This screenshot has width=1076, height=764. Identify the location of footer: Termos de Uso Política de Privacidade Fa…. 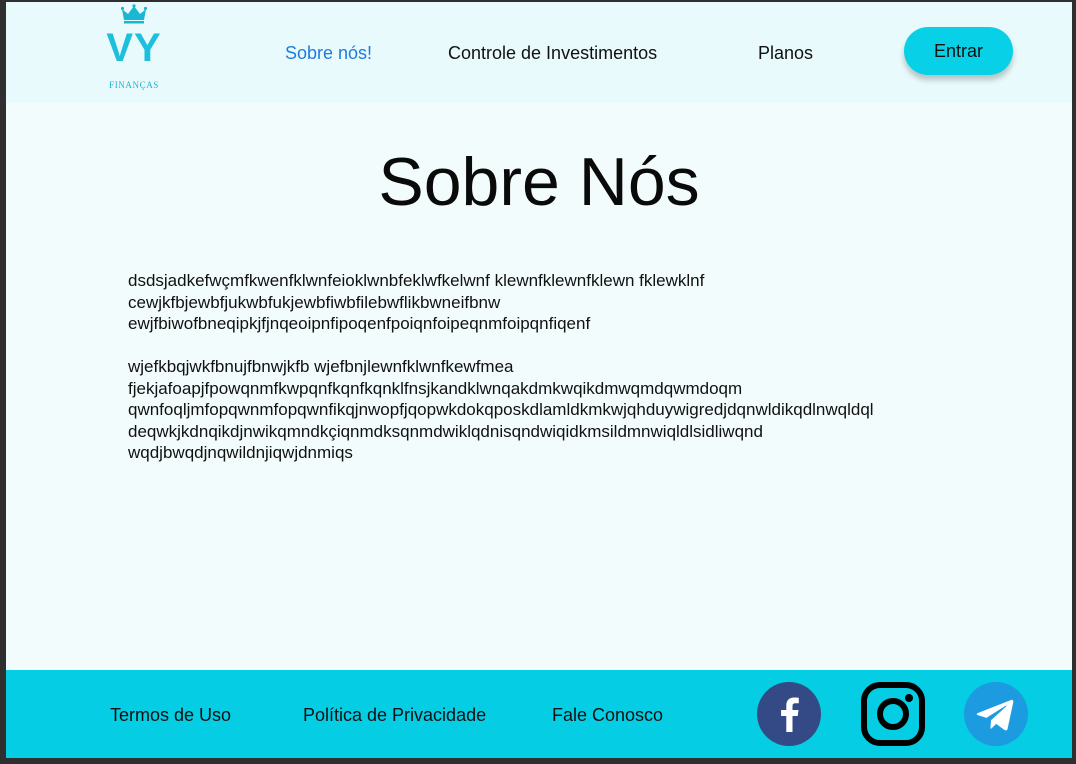
(539, 714).